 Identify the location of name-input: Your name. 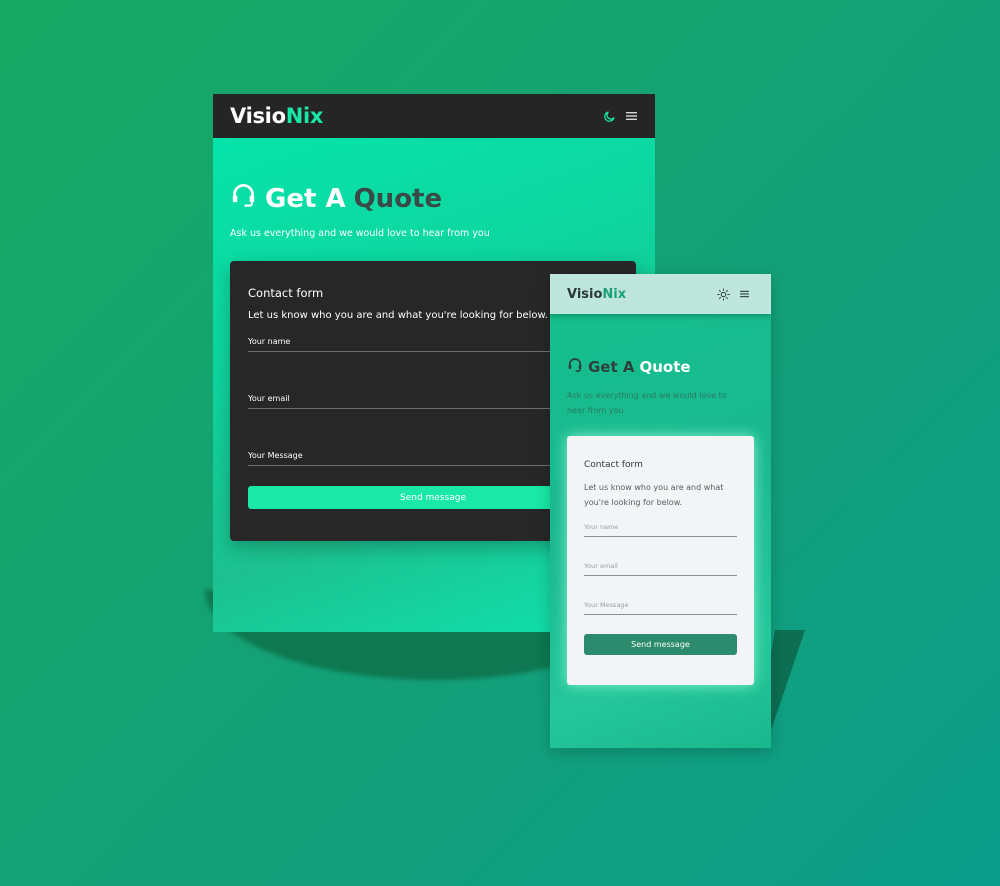
(660, 530).